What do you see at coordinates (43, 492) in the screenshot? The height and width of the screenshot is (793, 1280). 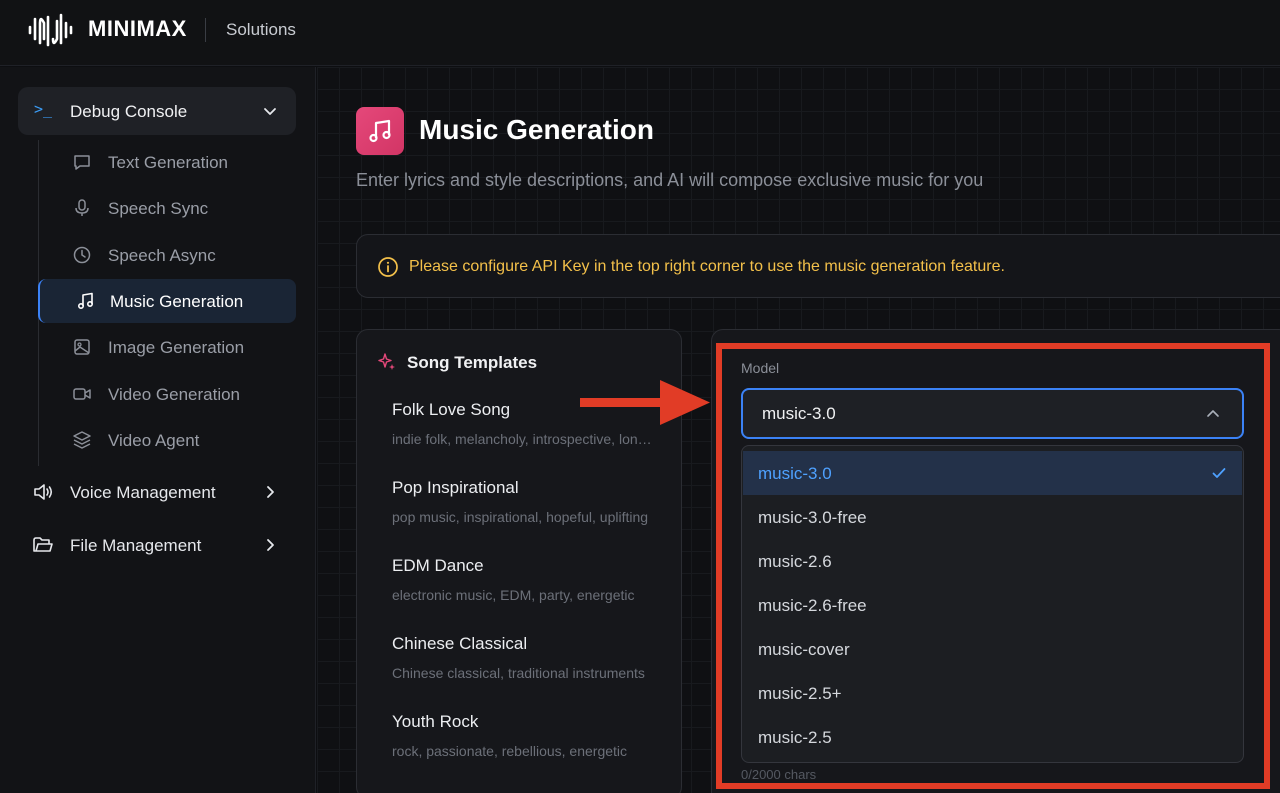 I see `speaker-icon` at bounding box center [43, 492].